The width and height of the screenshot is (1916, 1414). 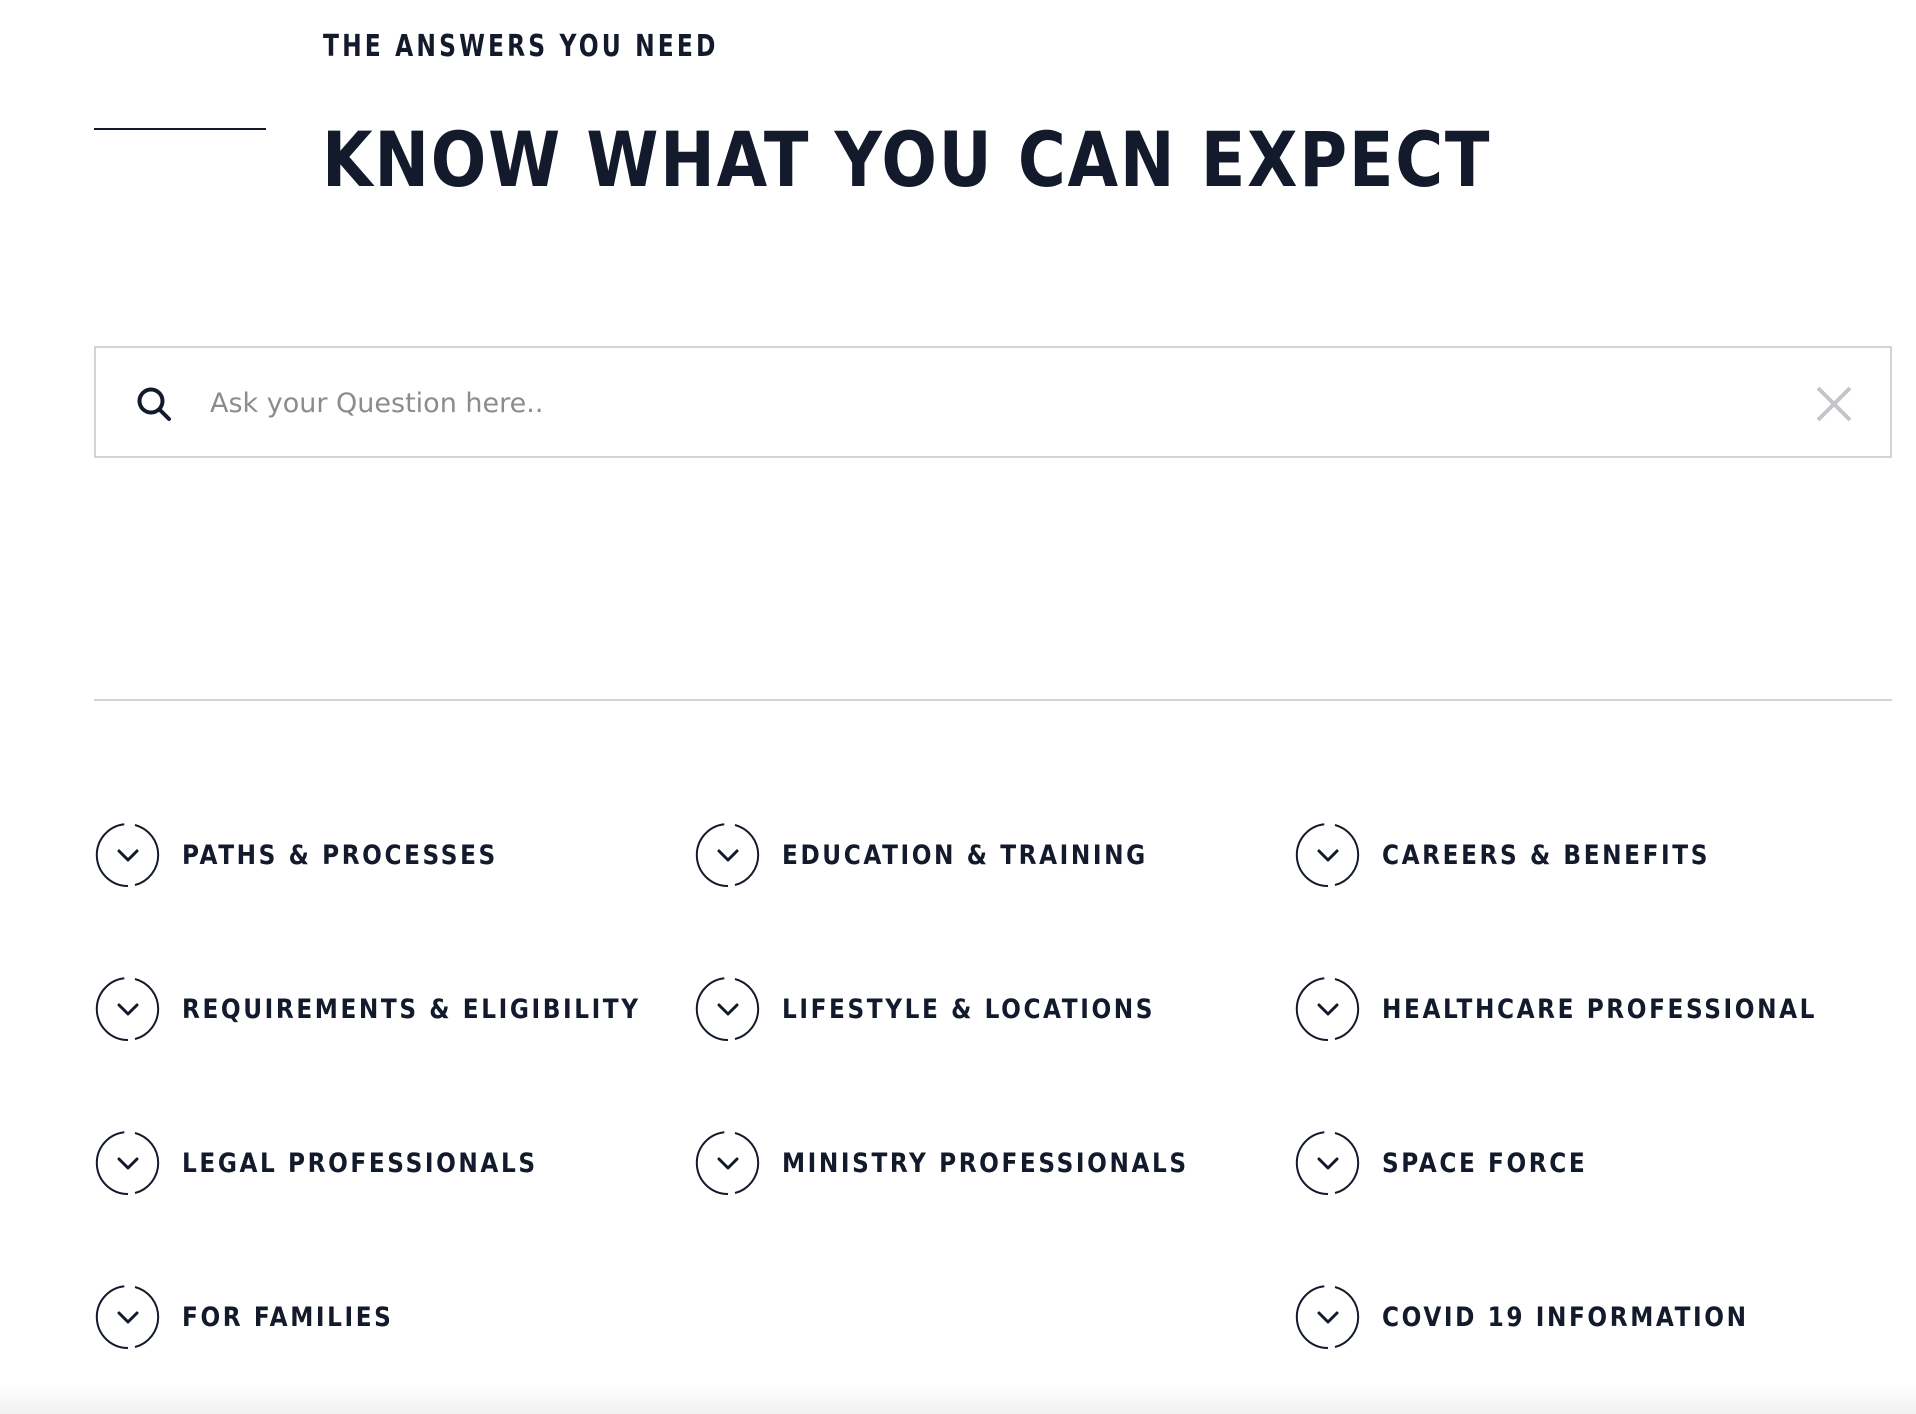 I want to click on category-label: HEALTHCARE PROFESSIONAL, so click(x=1600, y=1009).